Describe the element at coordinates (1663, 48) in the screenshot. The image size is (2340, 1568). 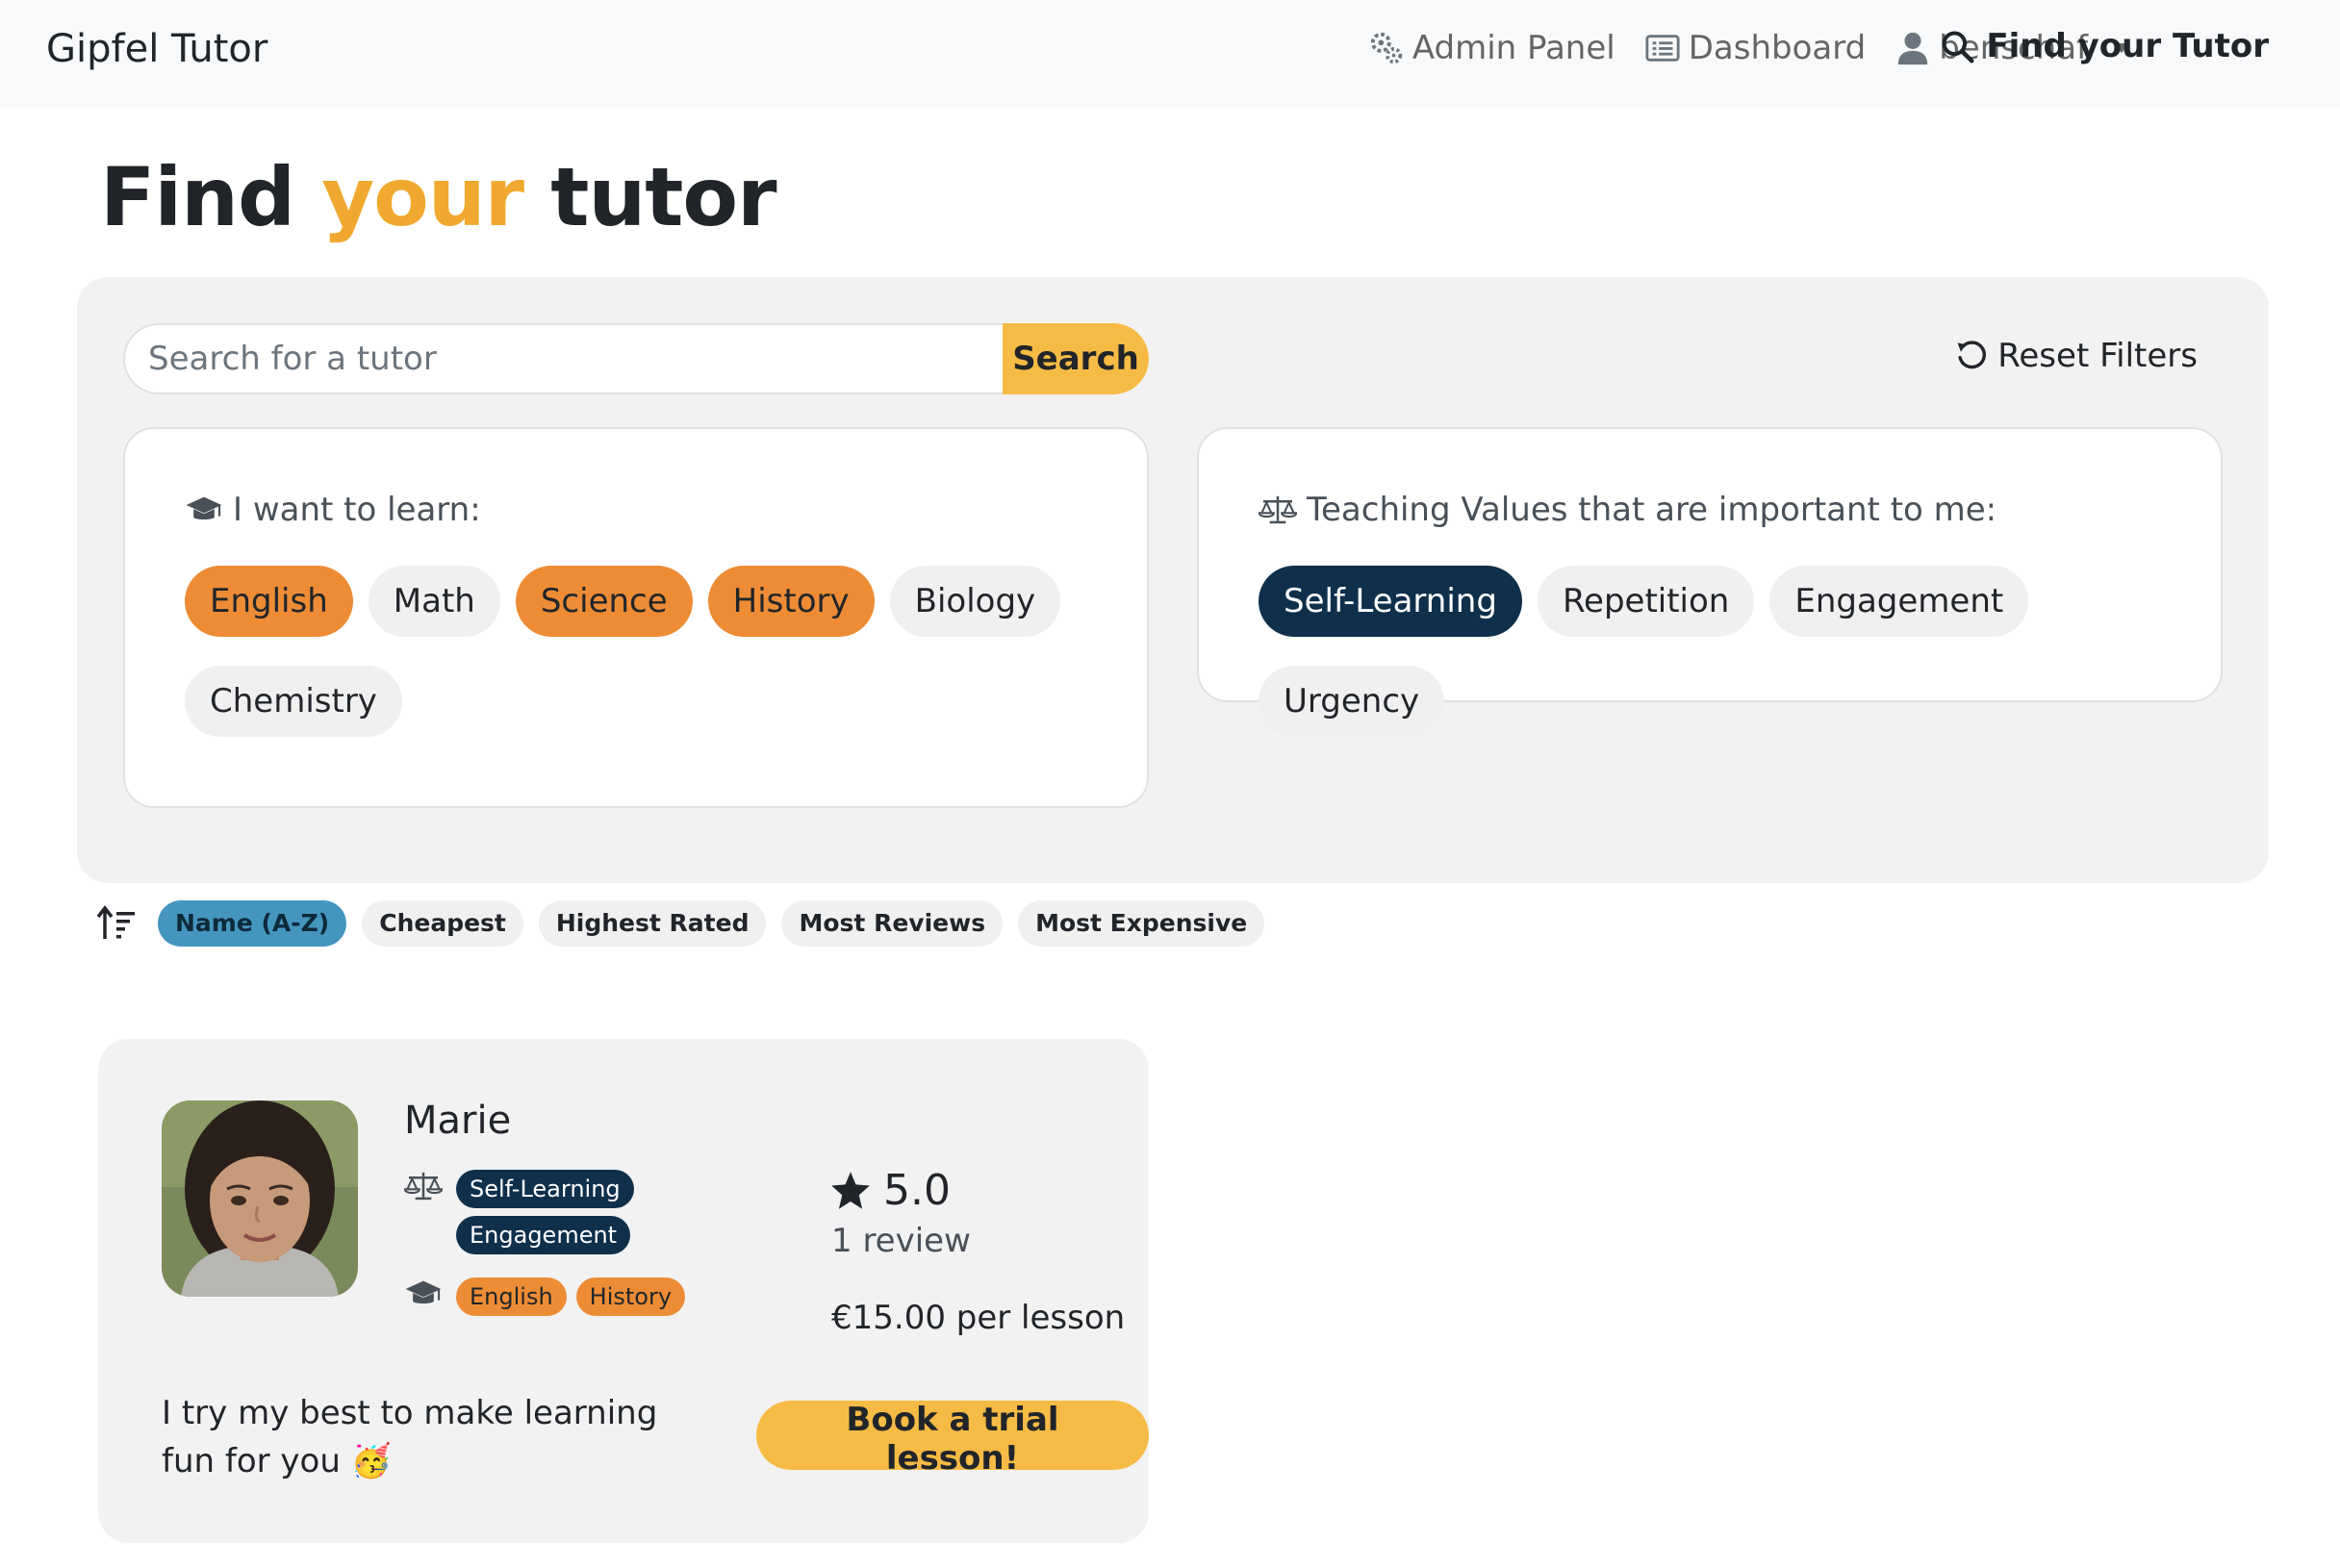
I see `list-alt-icon` at that location.